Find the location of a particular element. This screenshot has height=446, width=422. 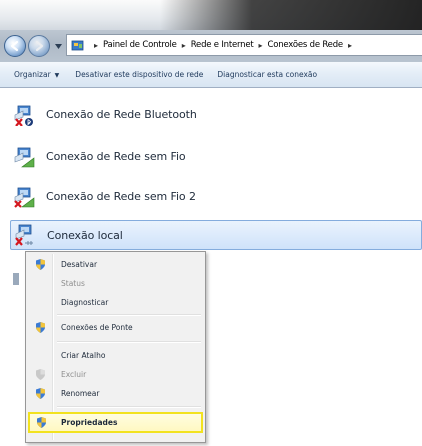

wireless-network-icon is located at coordinates (24, 156).